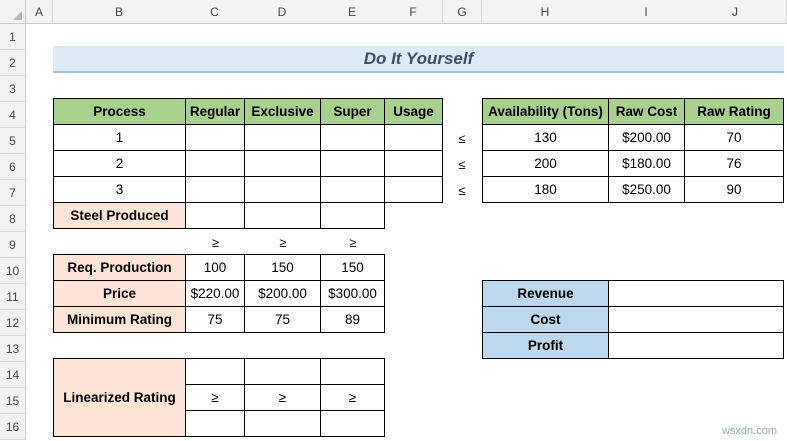  Describe the element at coordinates (13, 219) in the screenshot. I see `row-header-8: 8` at that location.